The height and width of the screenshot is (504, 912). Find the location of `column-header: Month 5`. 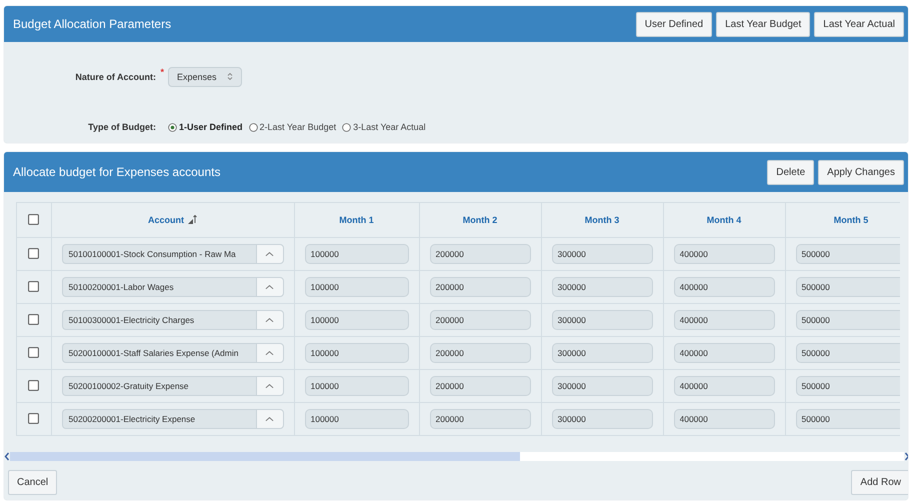

column-header: Month 5 is located at coordinates (851, 219).